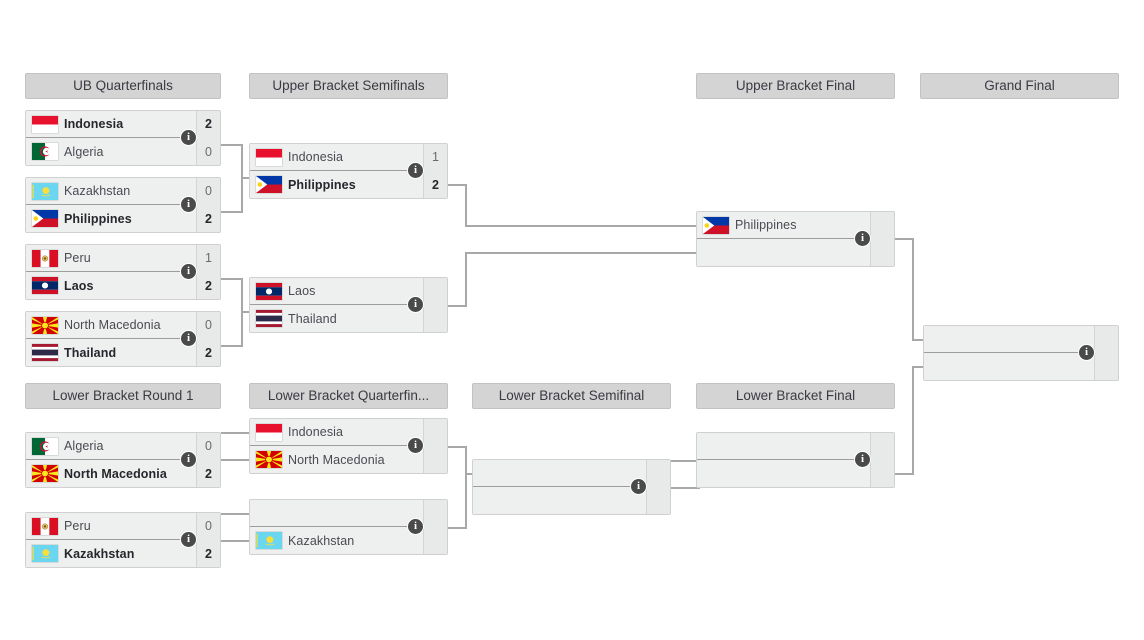 This screenshot has height=640, width=1144. I want to click on match-lb-qf-1: Indonesia North Macedonia i, so click(348, 446).